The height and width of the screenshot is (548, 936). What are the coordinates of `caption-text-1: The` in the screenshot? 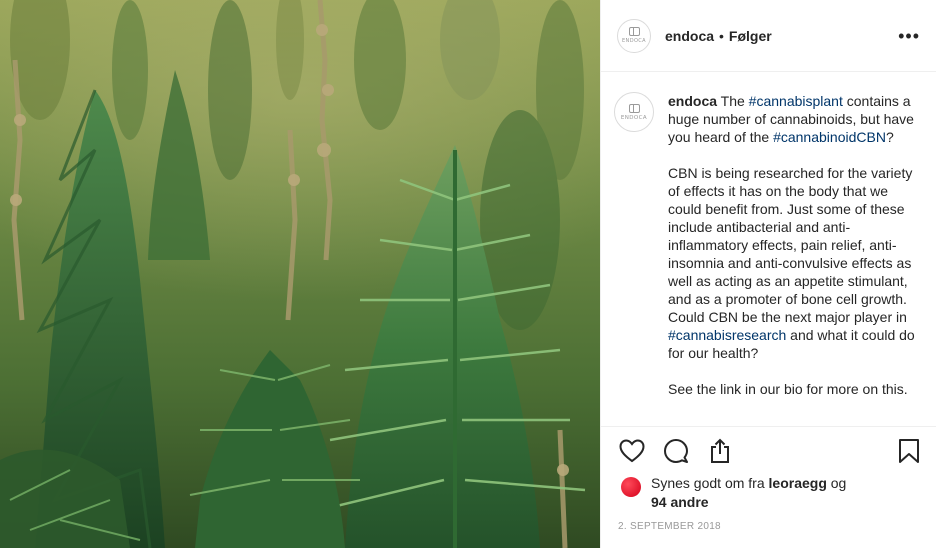 It's located at (733, 101).